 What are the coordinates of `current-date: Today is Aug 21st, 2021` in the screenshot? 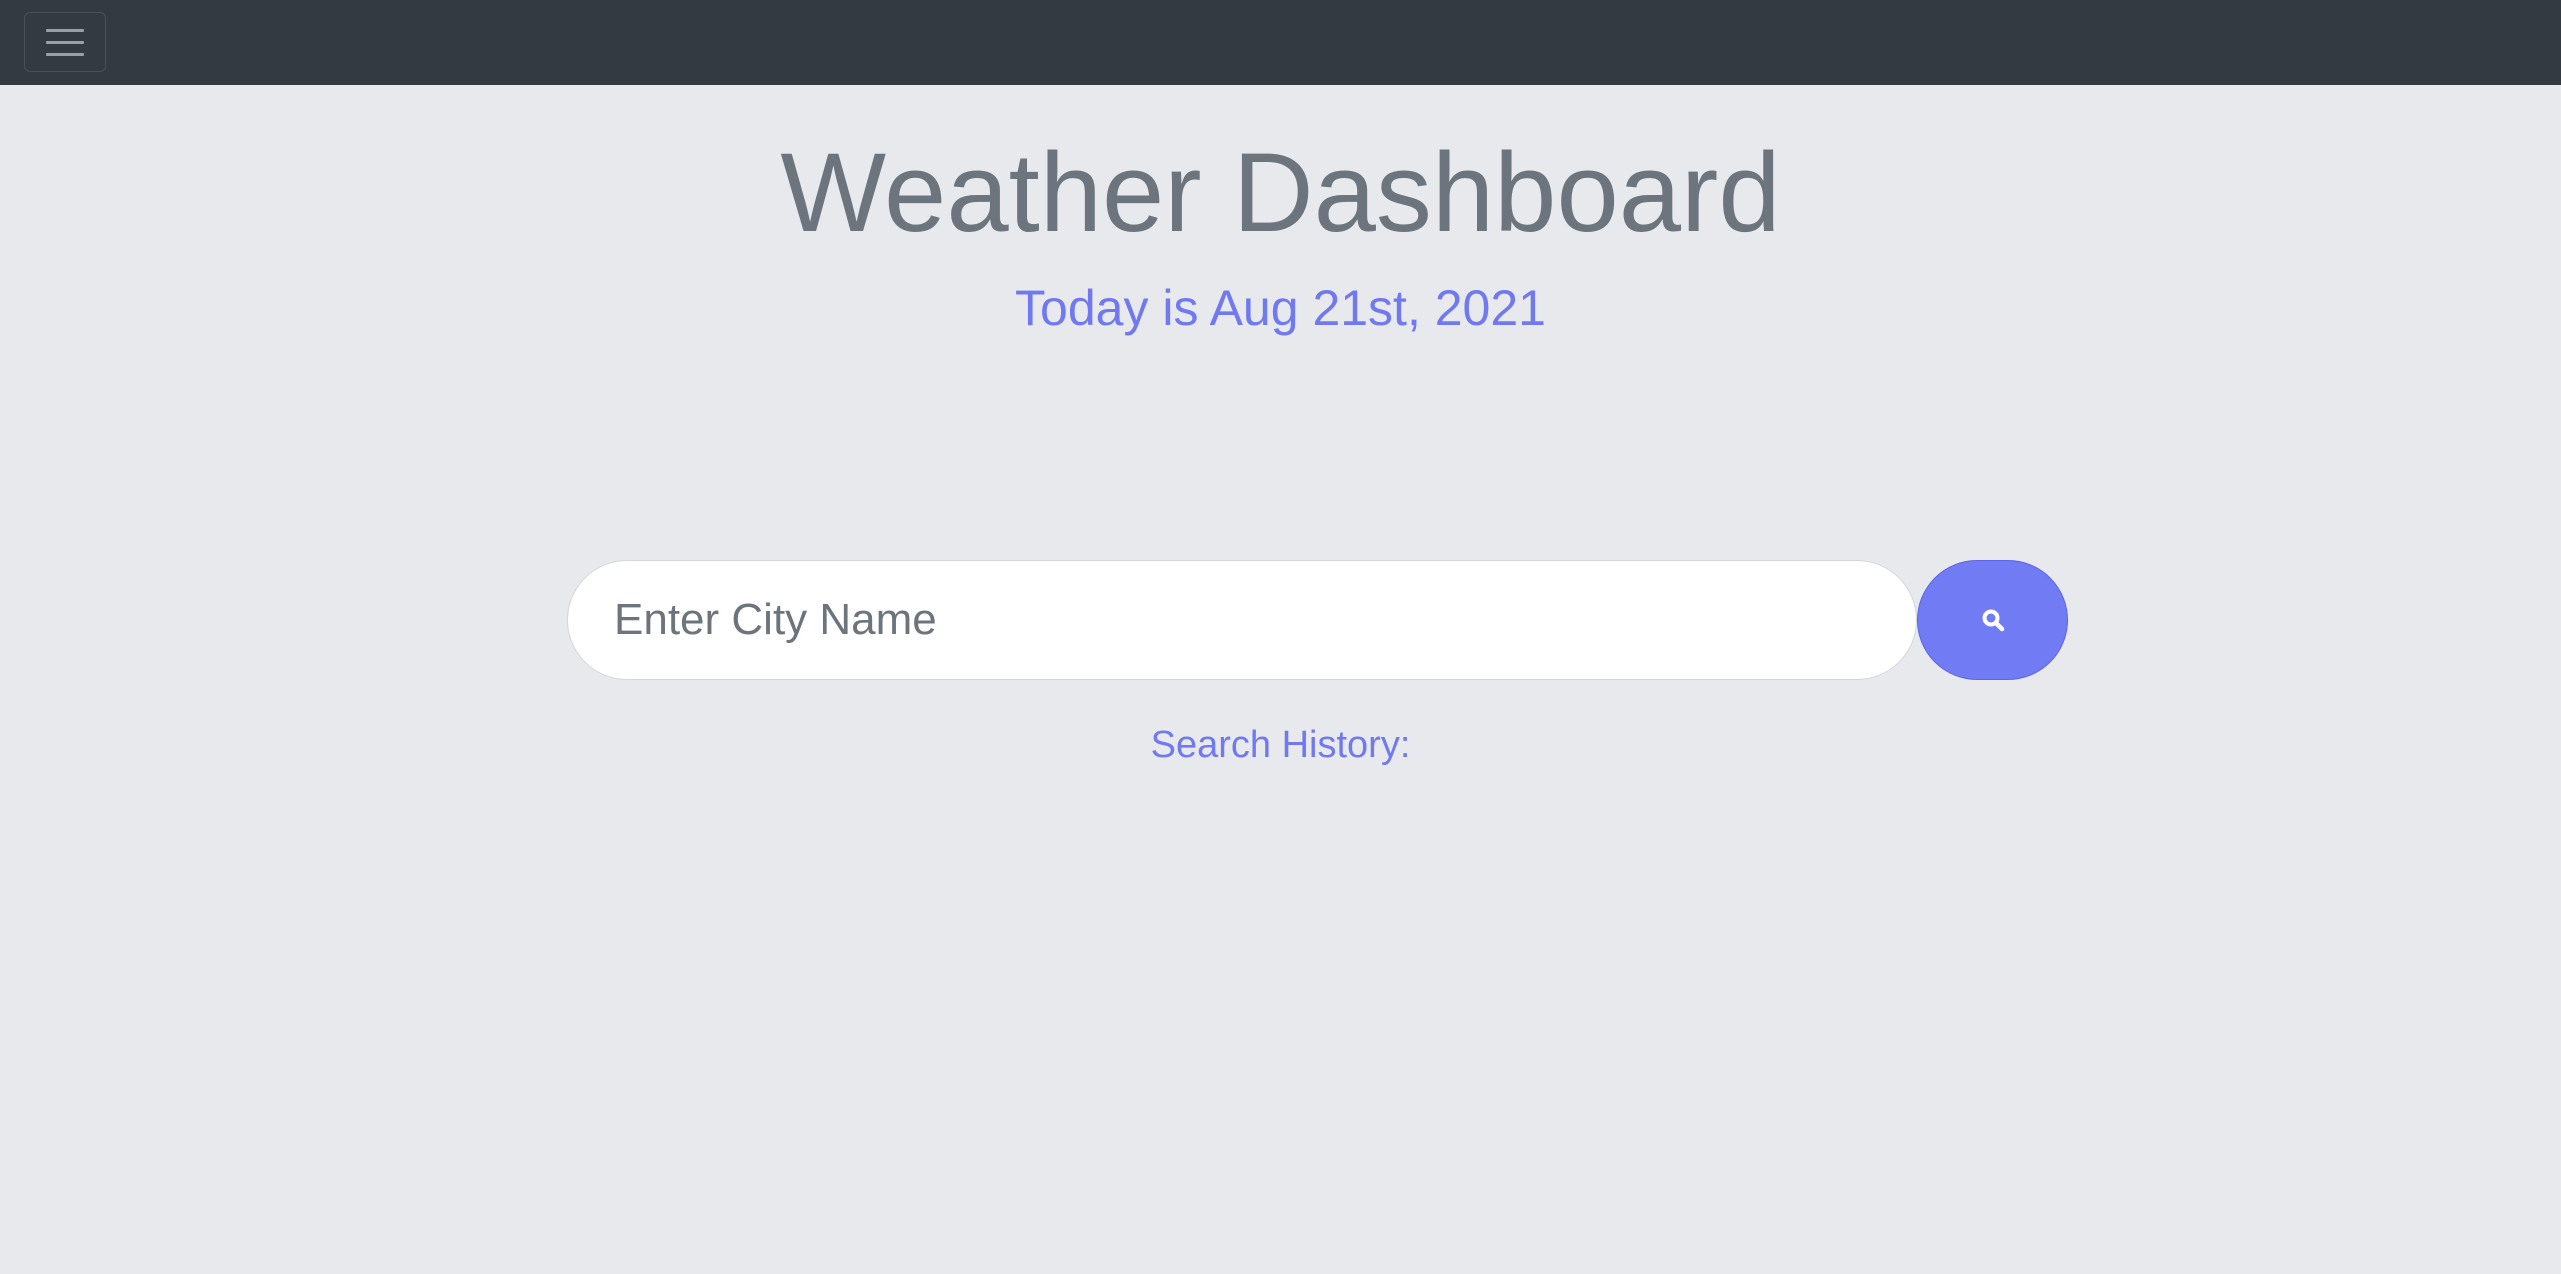 It's located at (1280, 308).